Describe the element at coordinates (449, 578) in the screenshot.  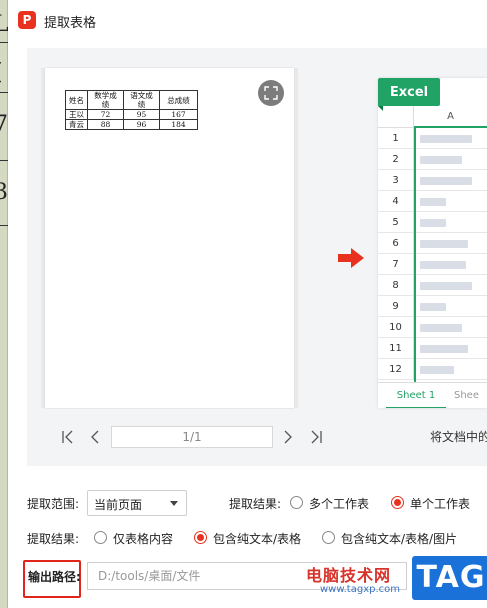
I see `watermark-tag-logo: TAG` at that location.